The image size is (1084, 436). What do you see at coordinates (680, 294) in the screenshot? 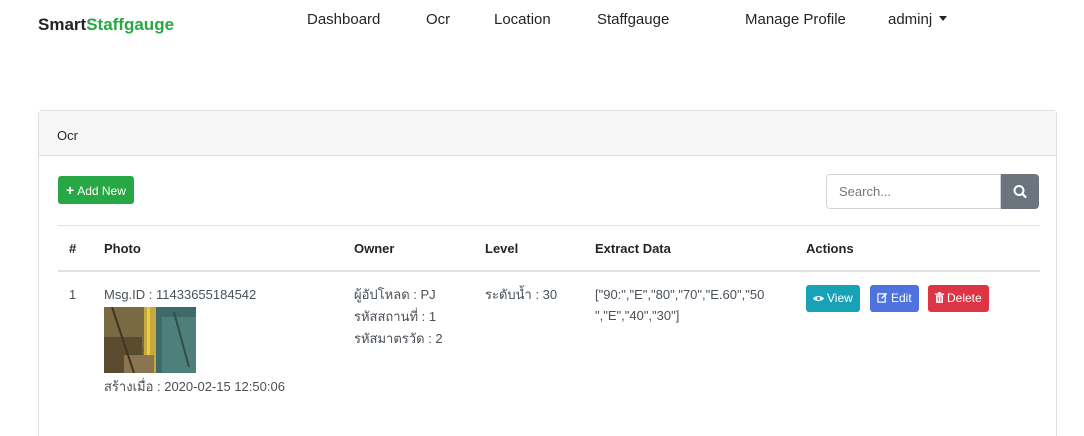
I see `extract-data-line-1: ["90:","E","80","70","E.60","50` at bounding box center [680, 294].